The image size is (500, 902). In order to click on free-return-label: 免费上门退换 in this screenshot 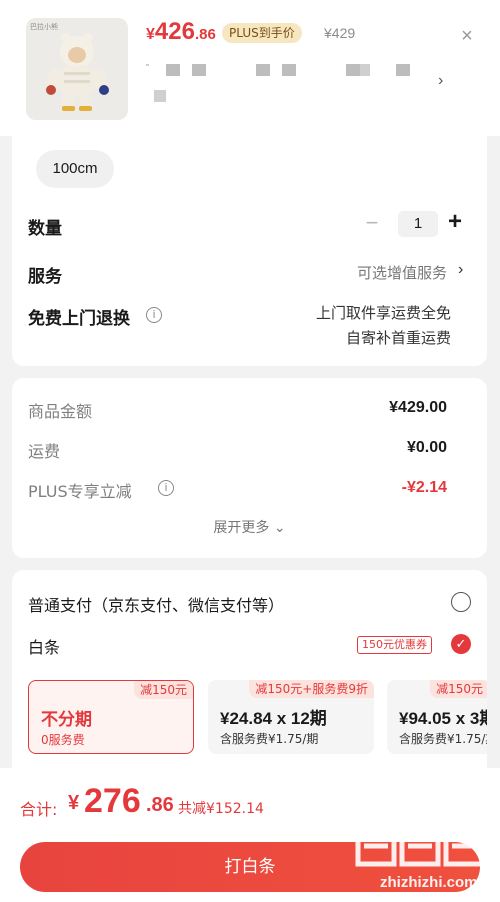, I will do `click(79, 319)`.